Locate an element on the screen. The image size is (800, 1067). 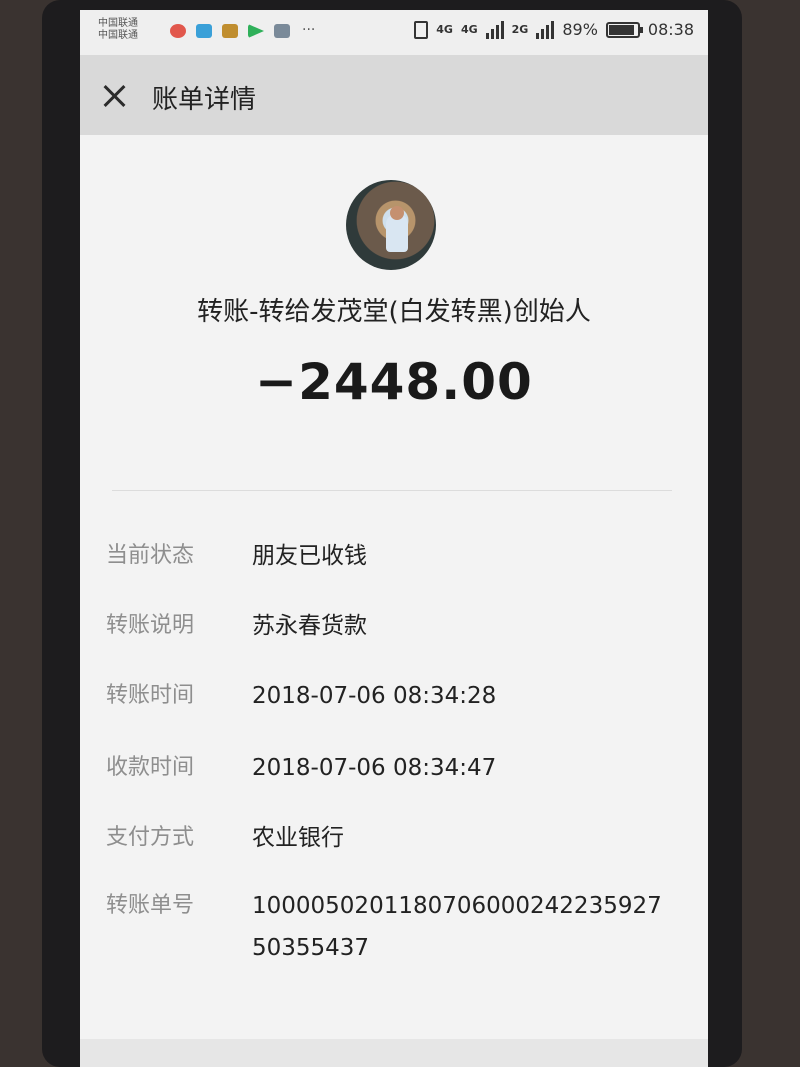
detail-label: 转账单号 is located at coordinates (150, 905).